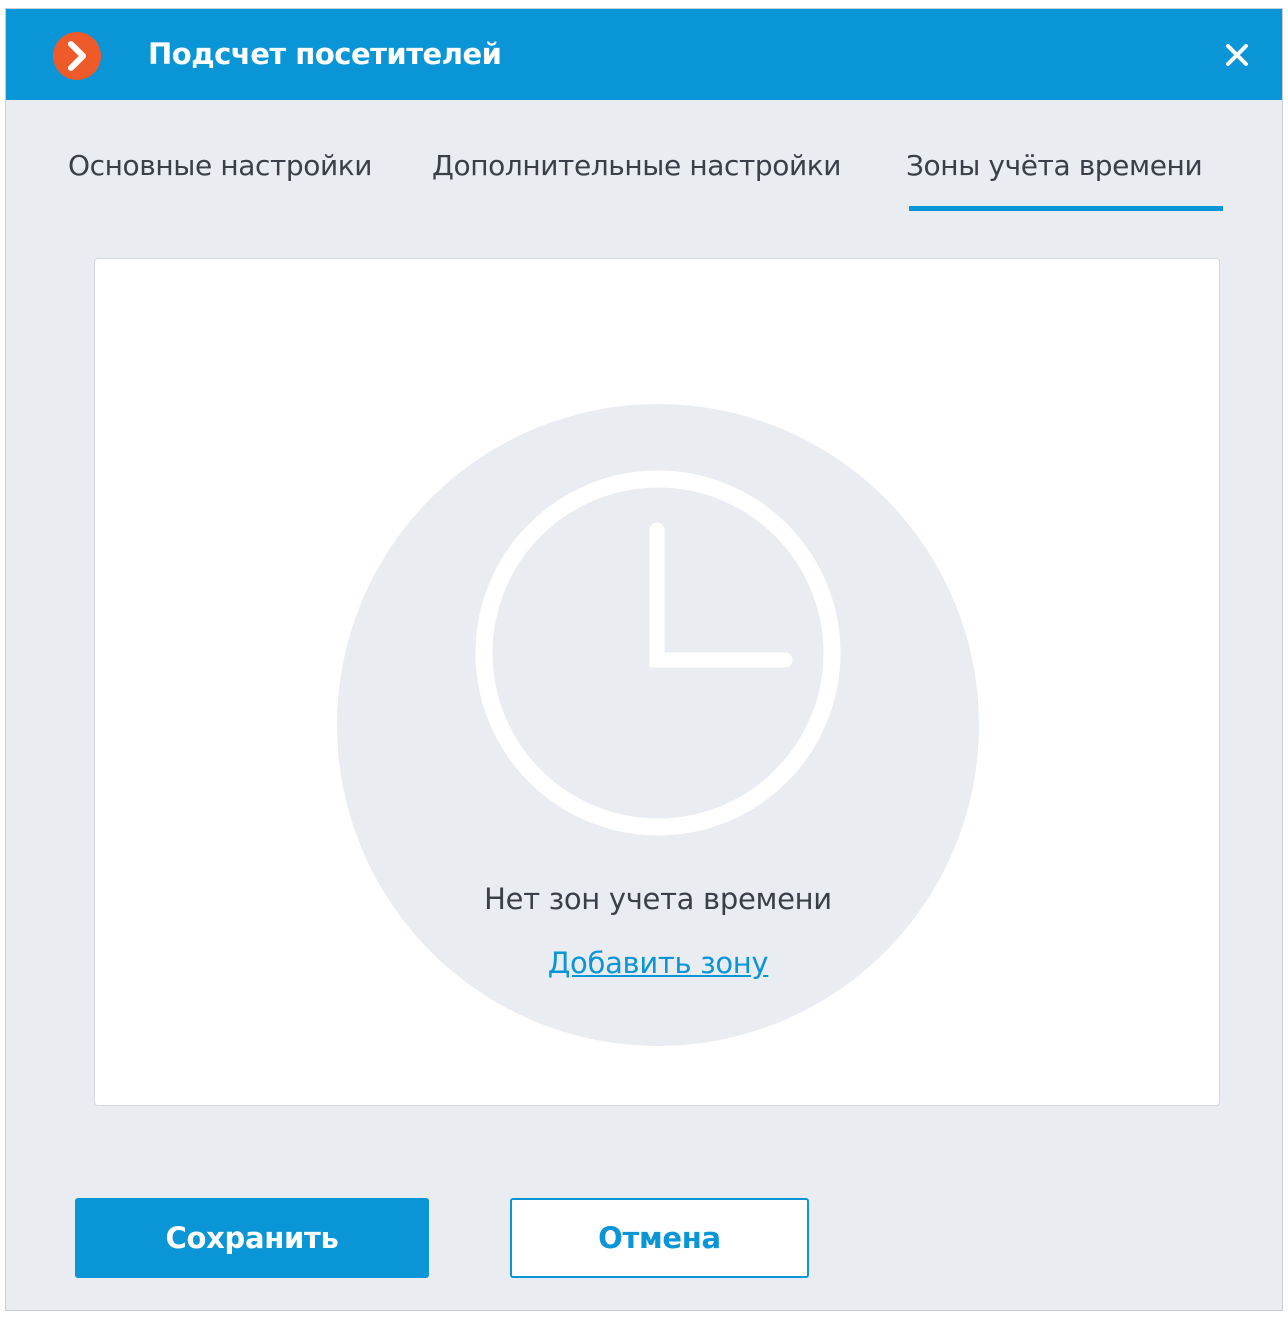  What do you see at coordinates (637, 165) in the screenshot?
I see `tab-advanced-settings: Дополнительные настройки` at bounding box center [637, 165].